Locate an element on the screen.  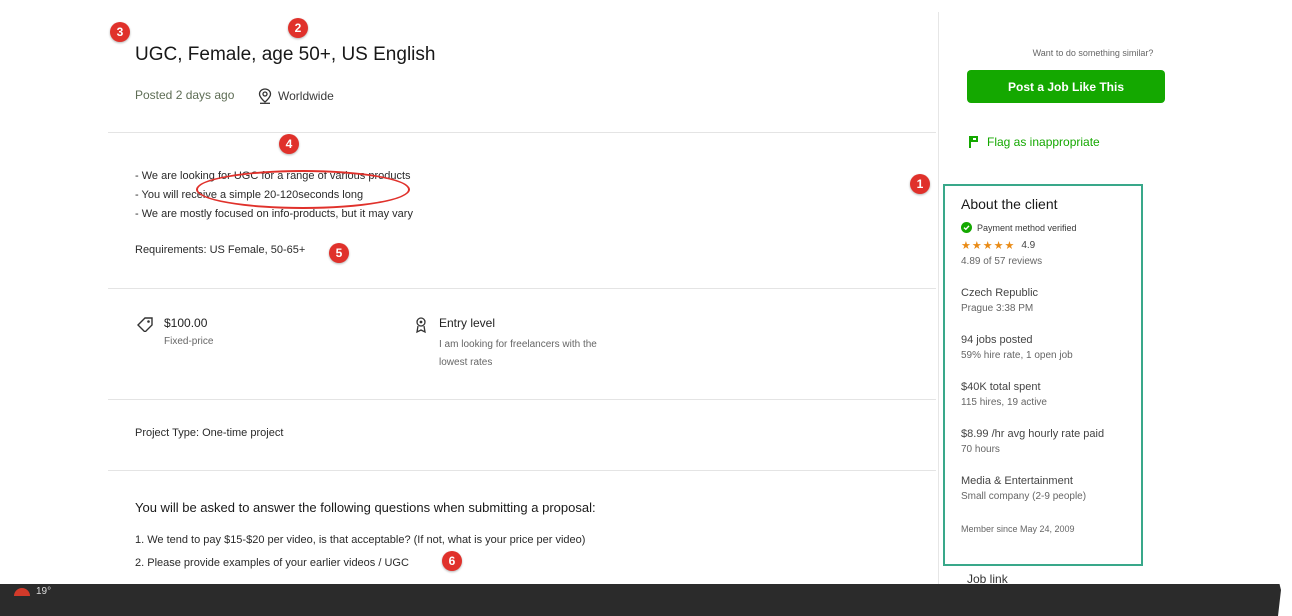
project-type: Project Type: One-time project is located at coordinates (209, 433).